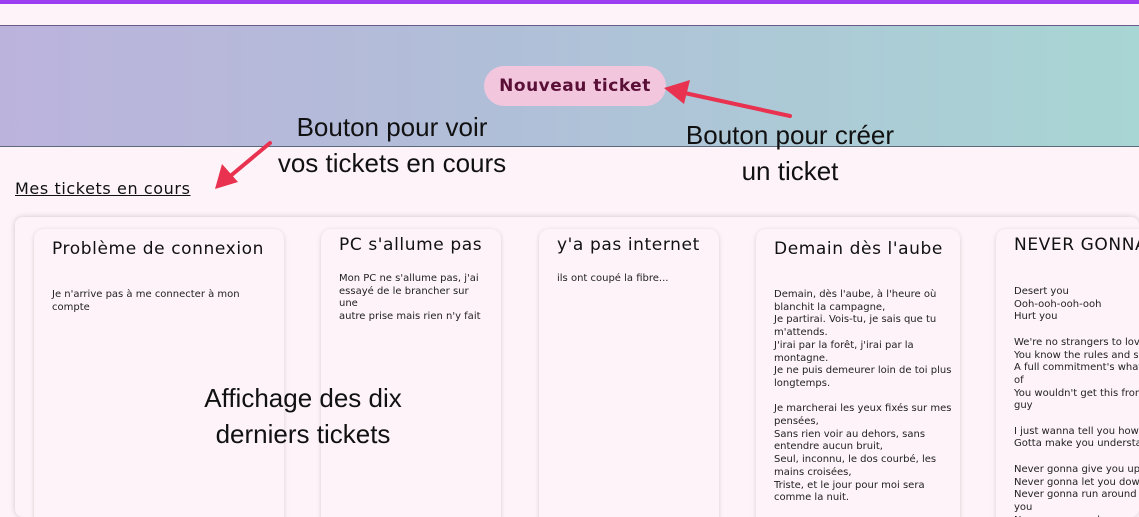 The height and width of the screenshot is (517, 1139). I want to click on my-tickets-link: Mes tickets en cours, so click(103, 188).